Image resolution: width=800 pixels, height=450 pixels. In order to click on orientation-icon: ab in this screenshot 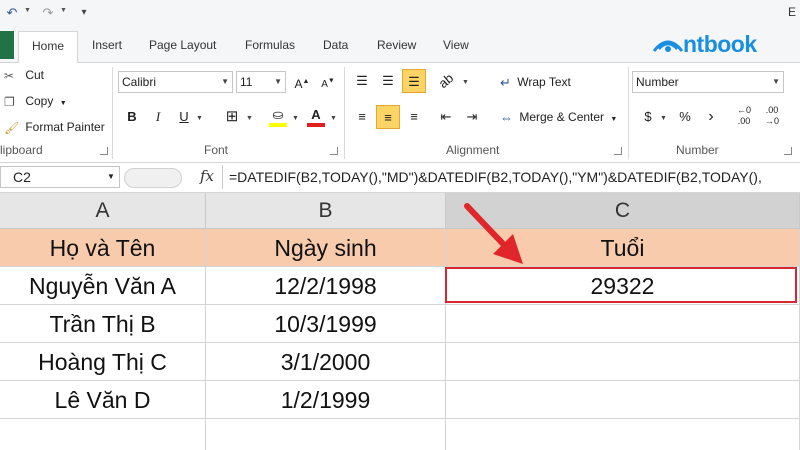, I will do `click(446, 81)`.